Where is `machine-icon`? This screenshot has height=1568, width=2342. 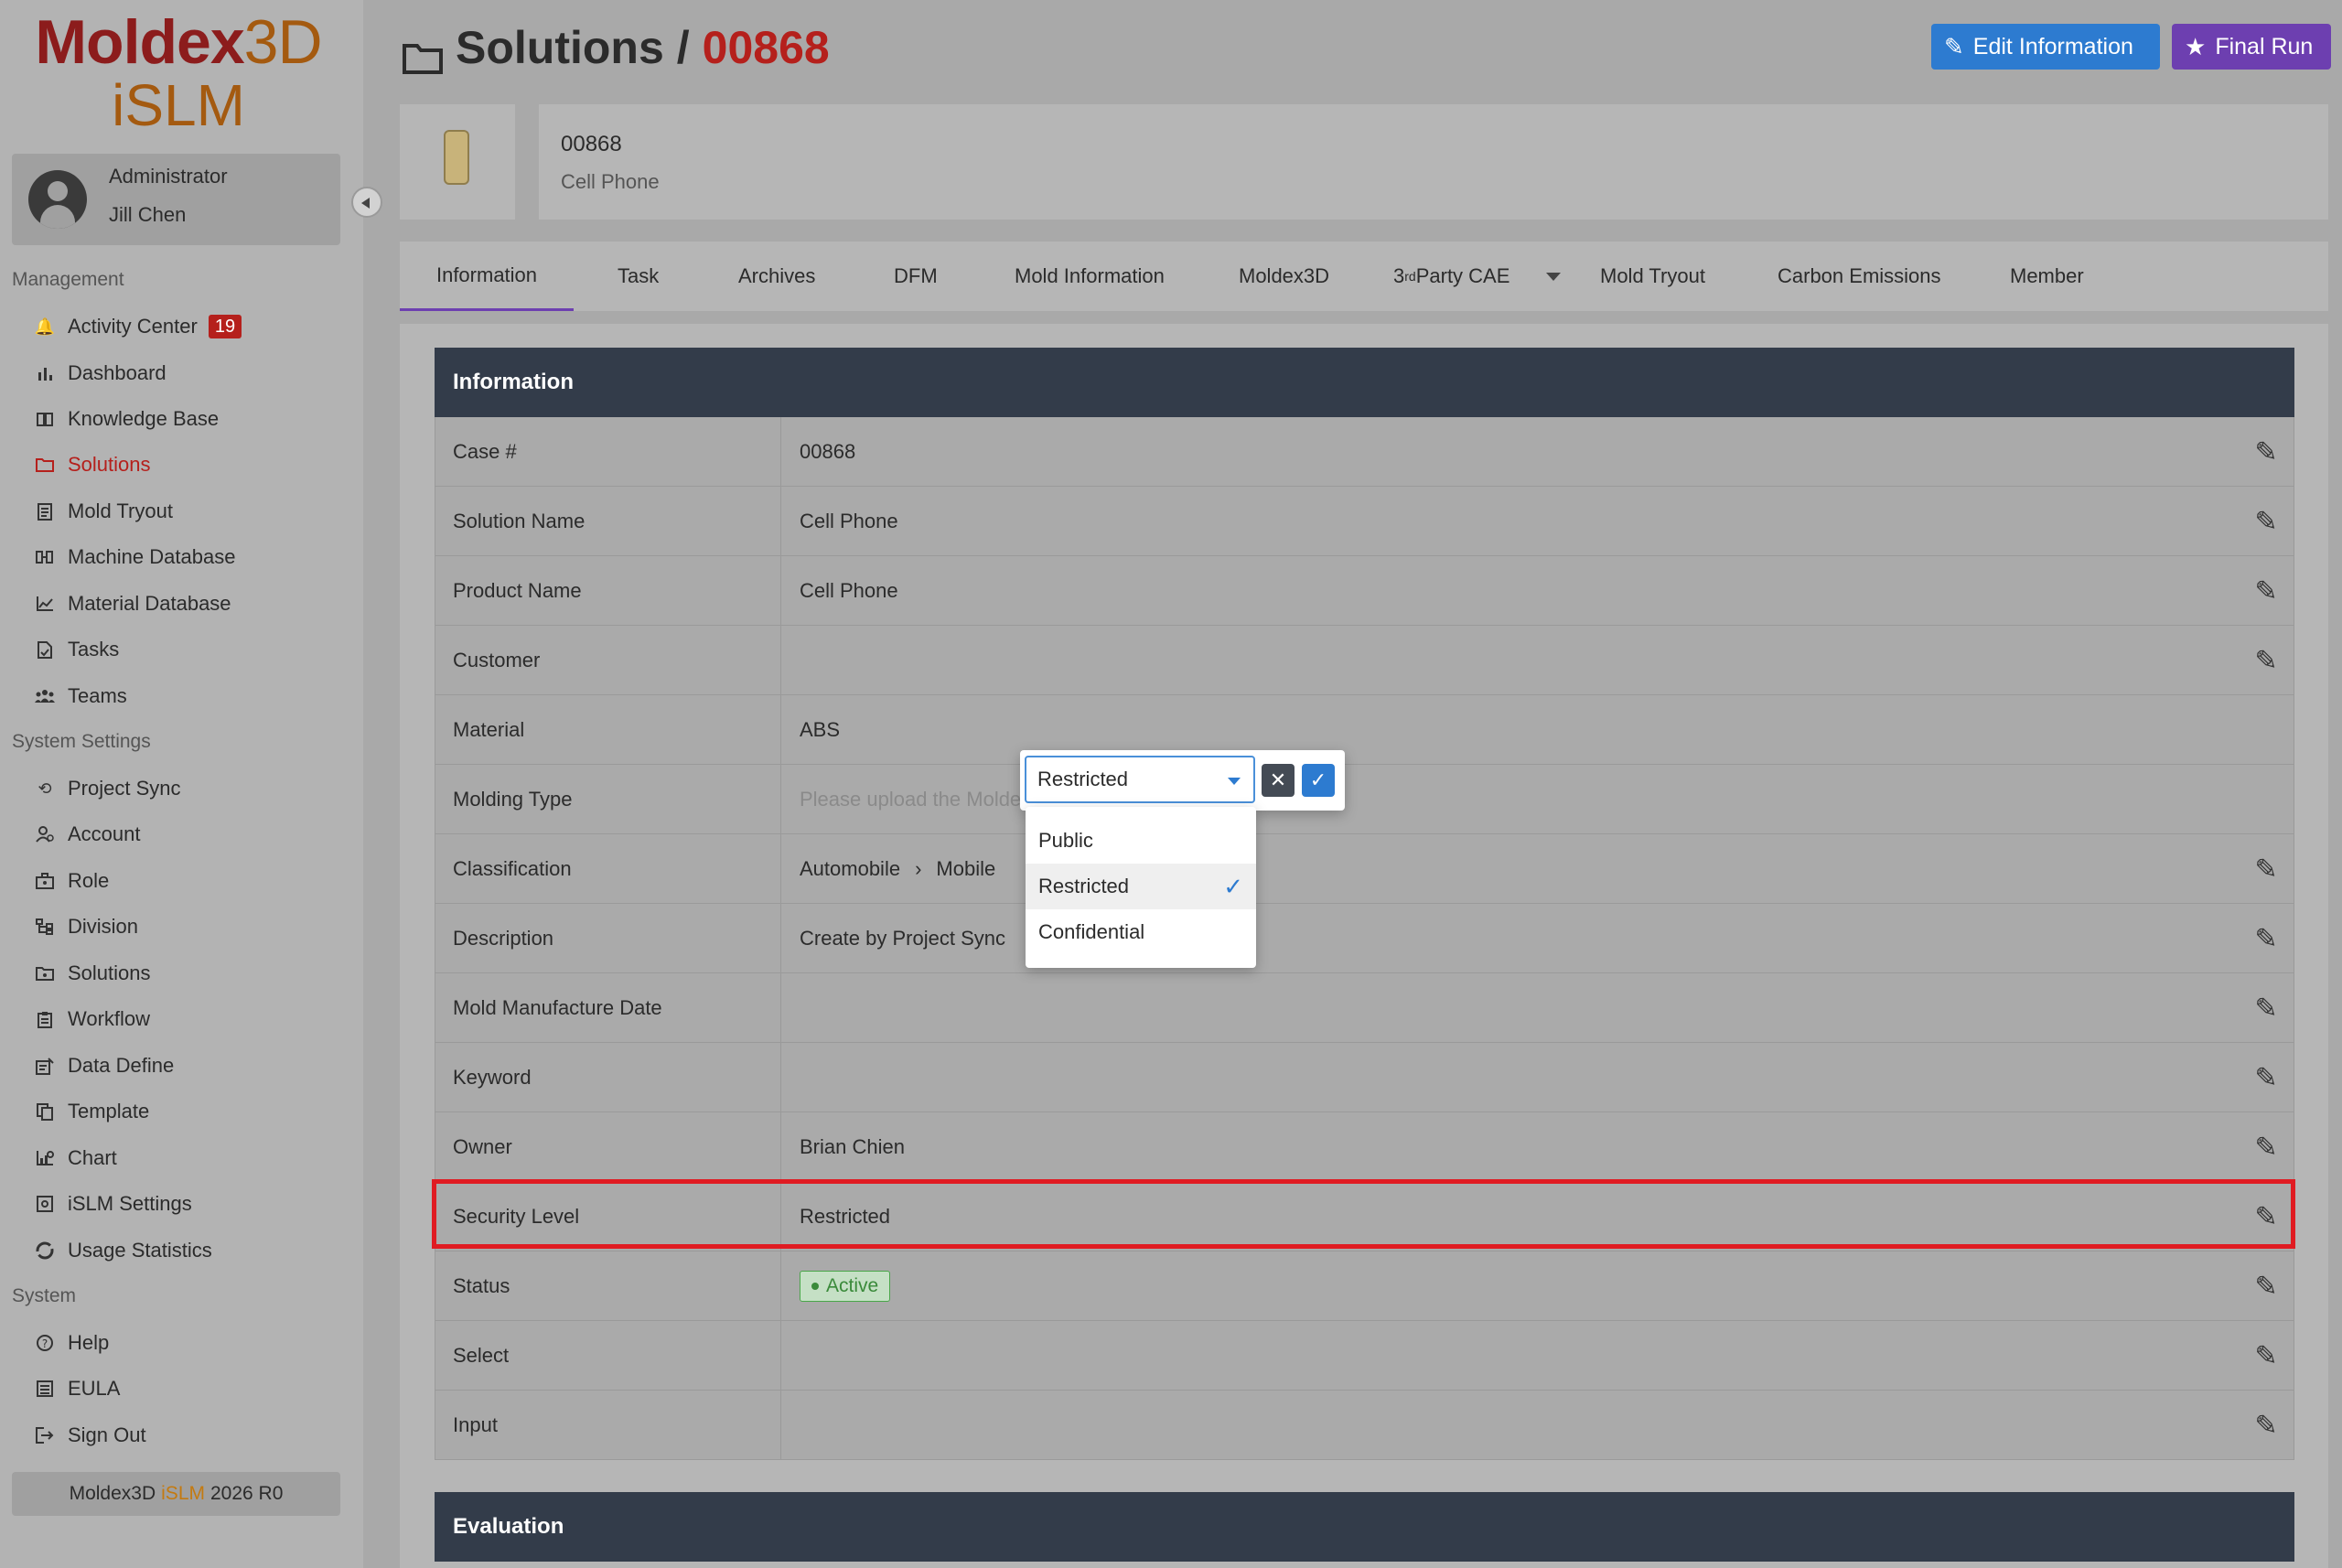
machine-icon is located at coordinates (45, 557).